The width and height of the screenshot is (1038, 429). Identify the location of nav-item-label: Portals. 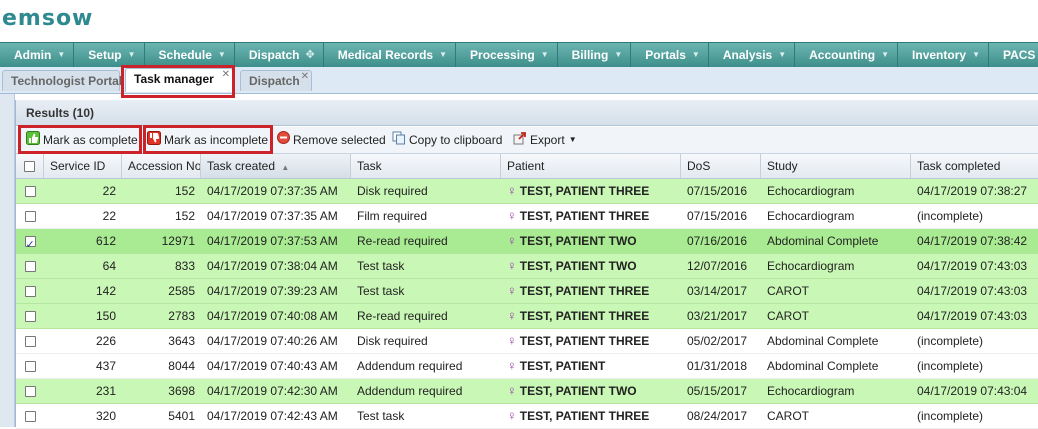
(665, 55).